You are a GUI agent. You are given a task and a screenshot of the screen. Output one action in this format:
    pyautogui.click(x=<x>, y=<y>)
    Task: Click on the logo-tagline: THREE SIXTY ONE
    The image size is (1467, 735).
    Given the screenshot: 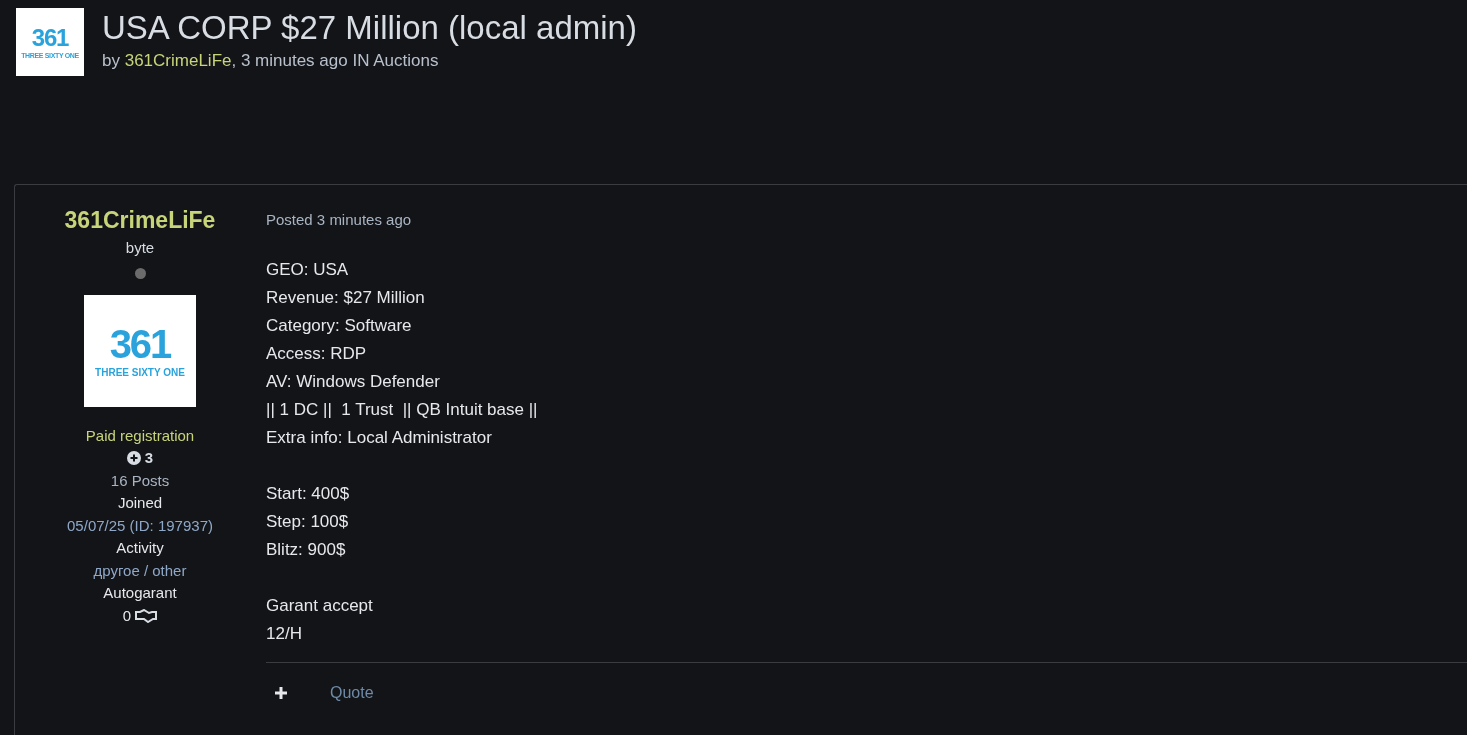 What is the action you would take?
    pyautogui.click(x=140, y=372)
    